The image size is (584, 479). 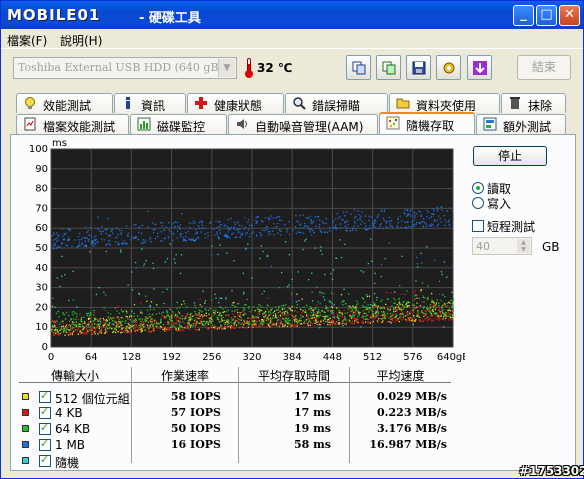 What do you see at coordinates (523, 246) in the screenshot?
I see `spin-arrows-icon: ▲ ▼` at bounding box center [523, 246].